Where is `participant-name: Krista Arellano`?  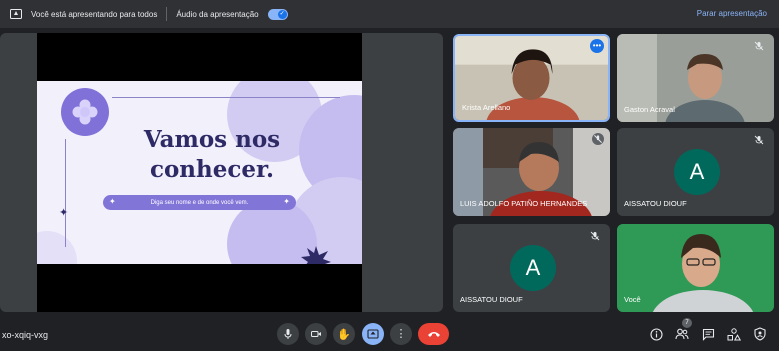 participant-name: Krista Arellano is located at coordinates (486, 107).